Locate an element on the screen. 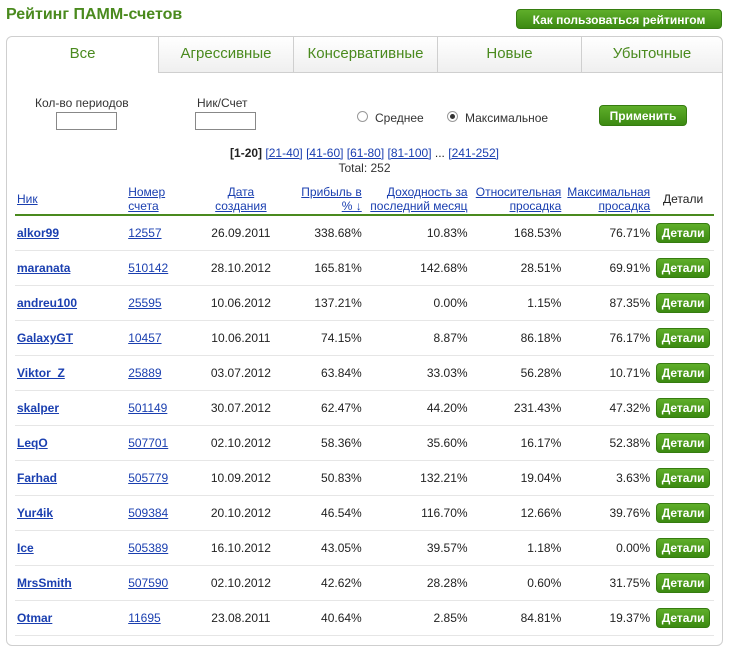 The width and height of the screenshot is (731, 646). yield-cell: 132.21% is located at coordinates (416, 478).